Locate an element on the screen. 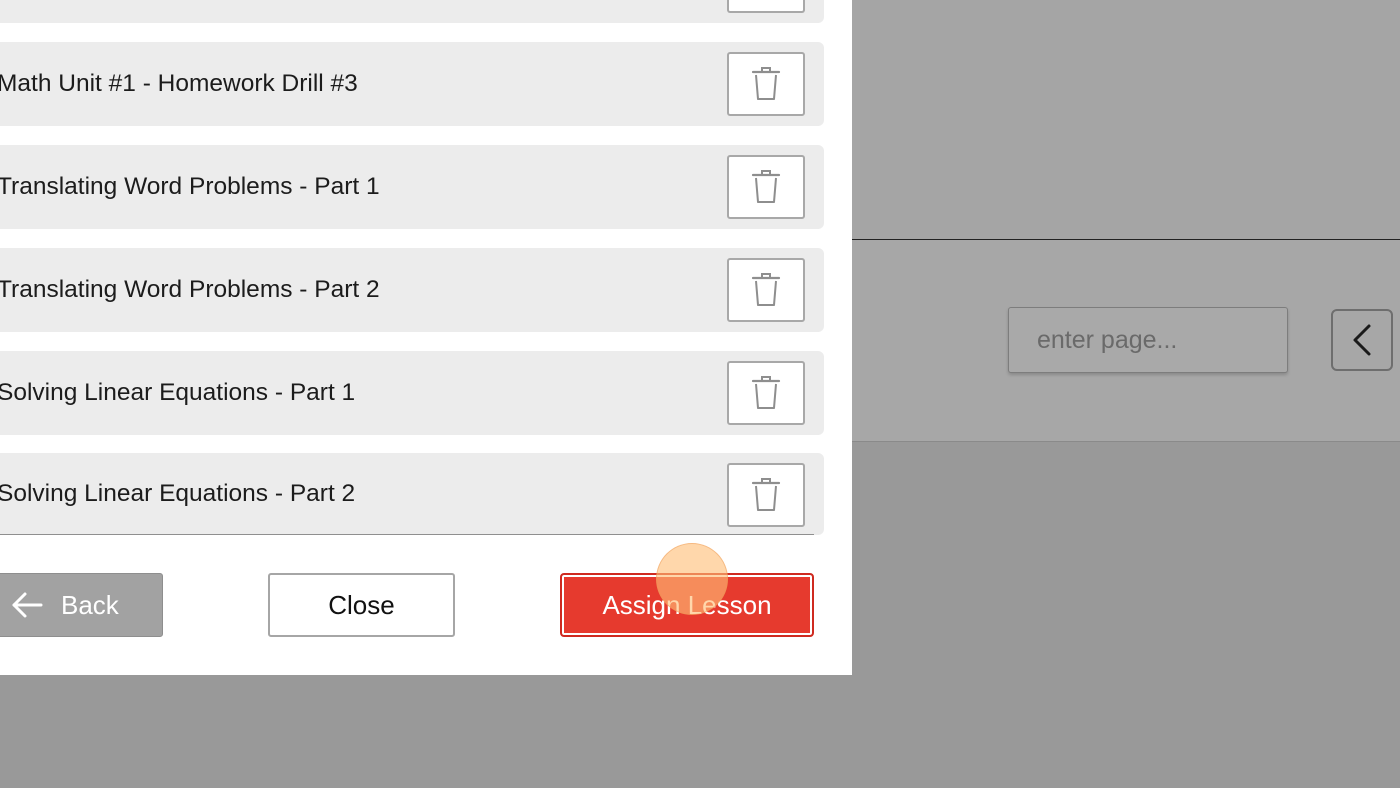  lesson-row: Solving Linear Equations - Part 2 is located at coordinates (412, 494).